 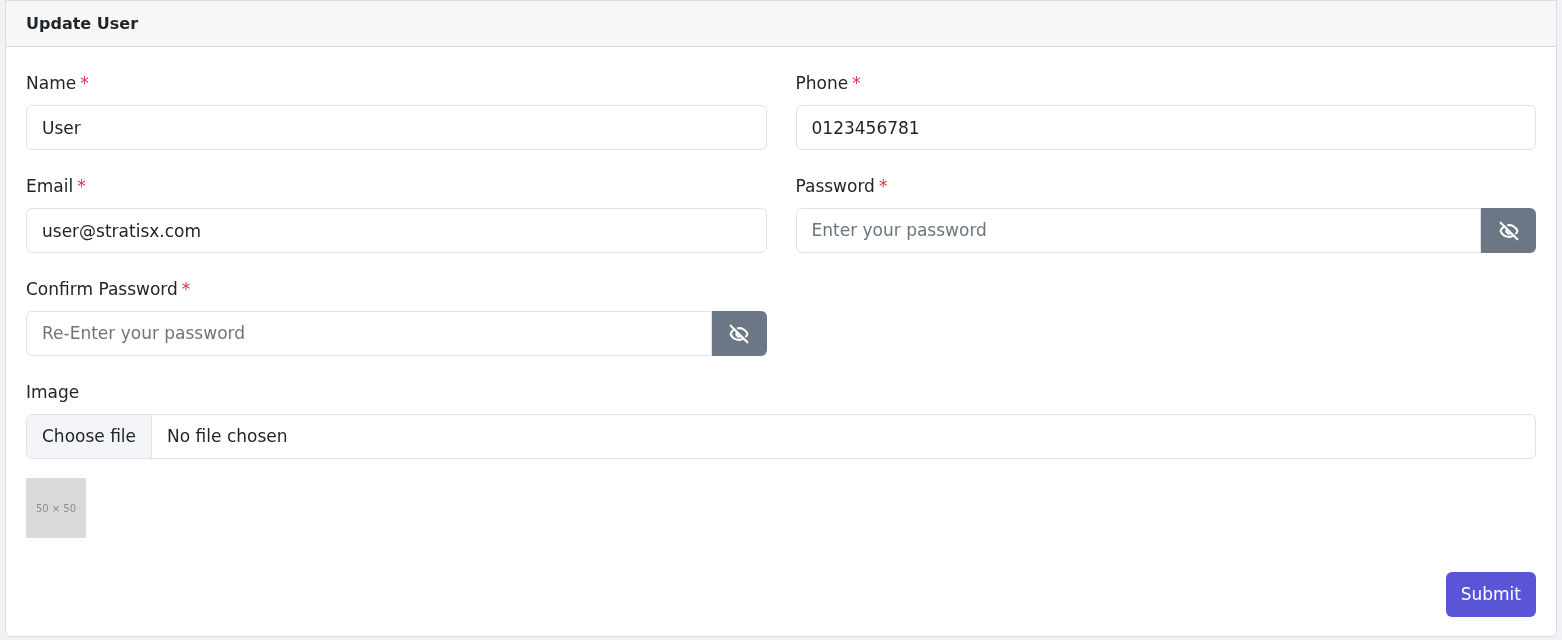 I want to click on field-label: Password, so click(x=835, y=186).